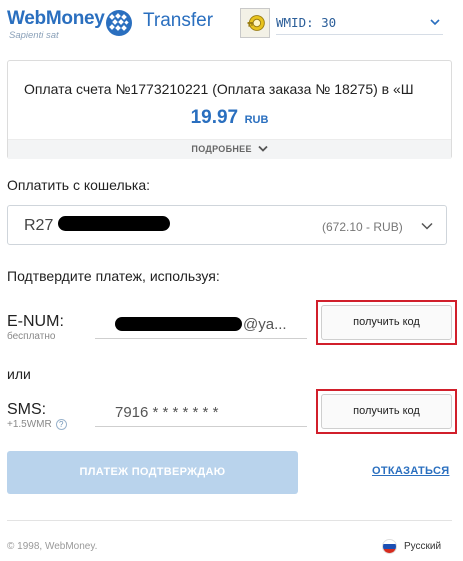 Image resolution: width=463 pixels, height=561 pixels. Describe the element at coordinates (152, 472) in the screenshot. I see `confirm-payment-button: ПЛАТЕЖ ПОДТВЕРЖДАЮ` at that location.